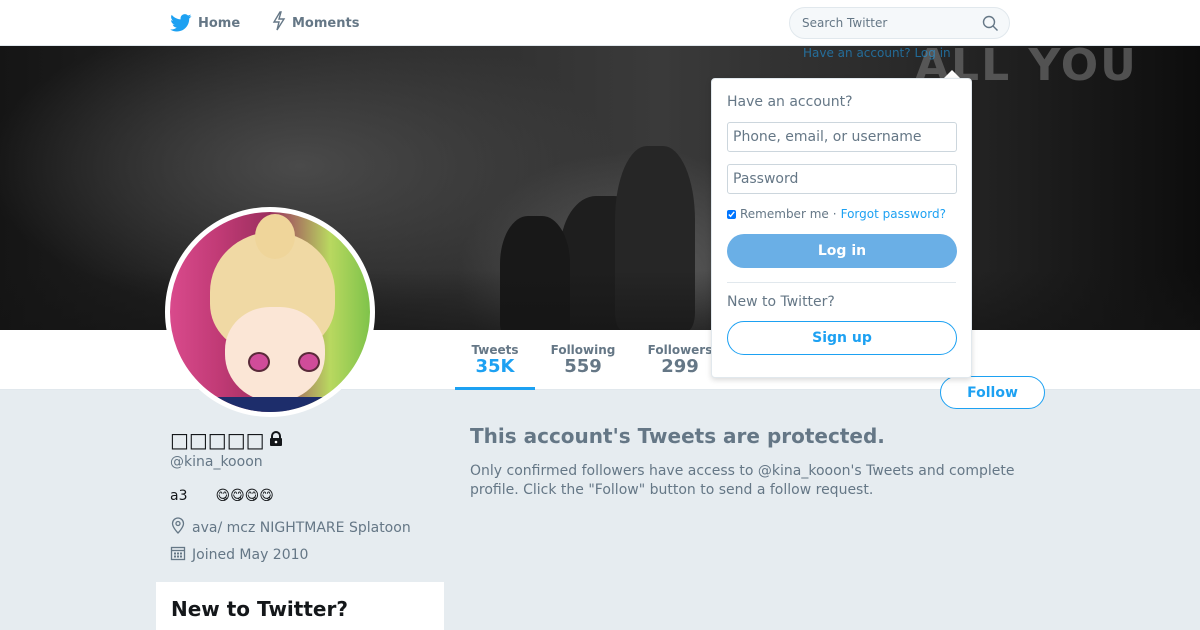 This screenshot has width=1200, height=630. I want to click on stat-value: 559, so click(583, 366).